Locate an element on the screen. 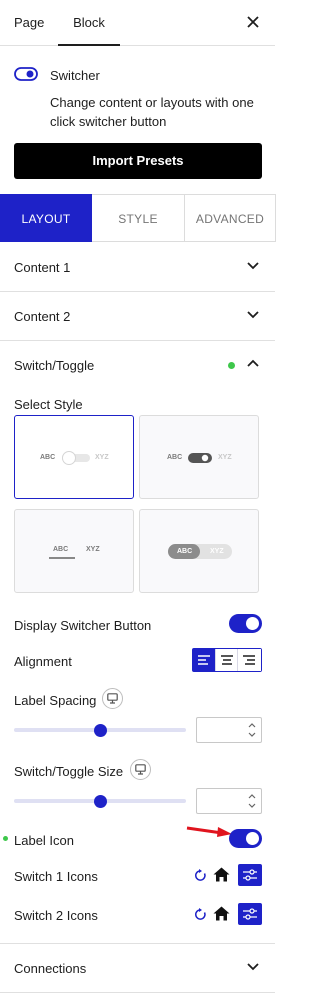 Image resolution: width=320 pixels, height=993 pixels. annotation-arrow-icon is located at coordinates (209, 831).